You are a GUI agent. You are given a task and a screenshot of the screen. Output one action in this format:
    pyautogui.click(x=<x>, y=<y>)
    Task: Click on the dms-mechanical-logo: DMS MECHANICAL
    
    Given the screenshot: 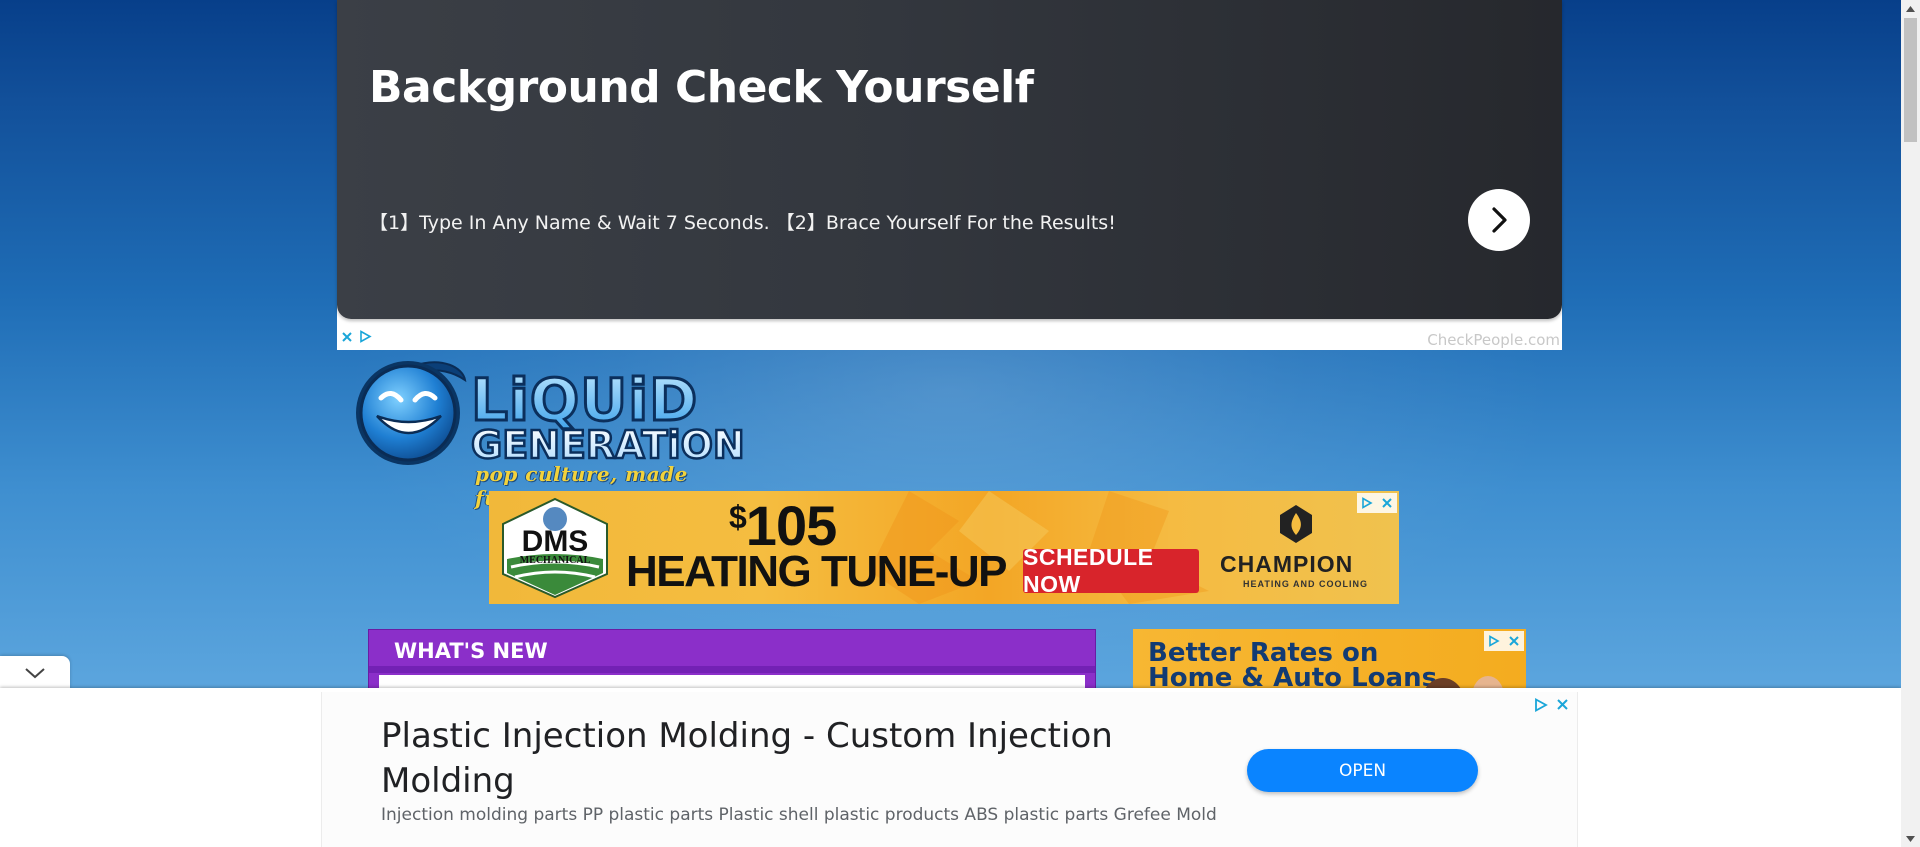 What is the action you would take?
    pyautogui.click(x=555, y=548)
    